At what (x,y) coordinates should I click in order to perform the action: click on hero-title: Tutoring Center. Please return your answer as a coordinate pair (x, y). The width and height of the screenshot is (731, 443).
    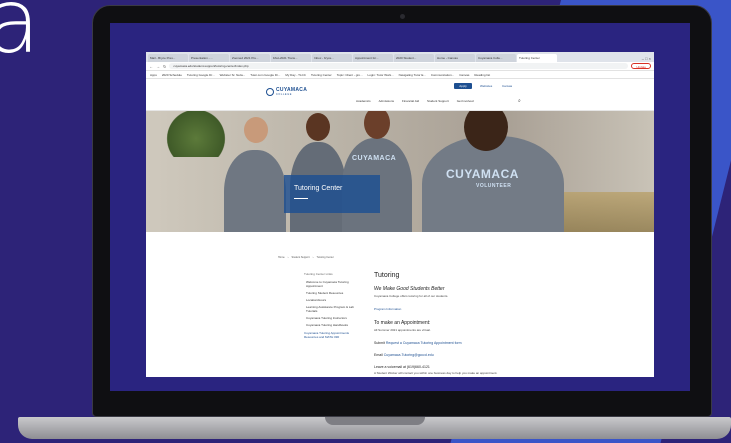
    Looking at the image, I should click on (332, 194).